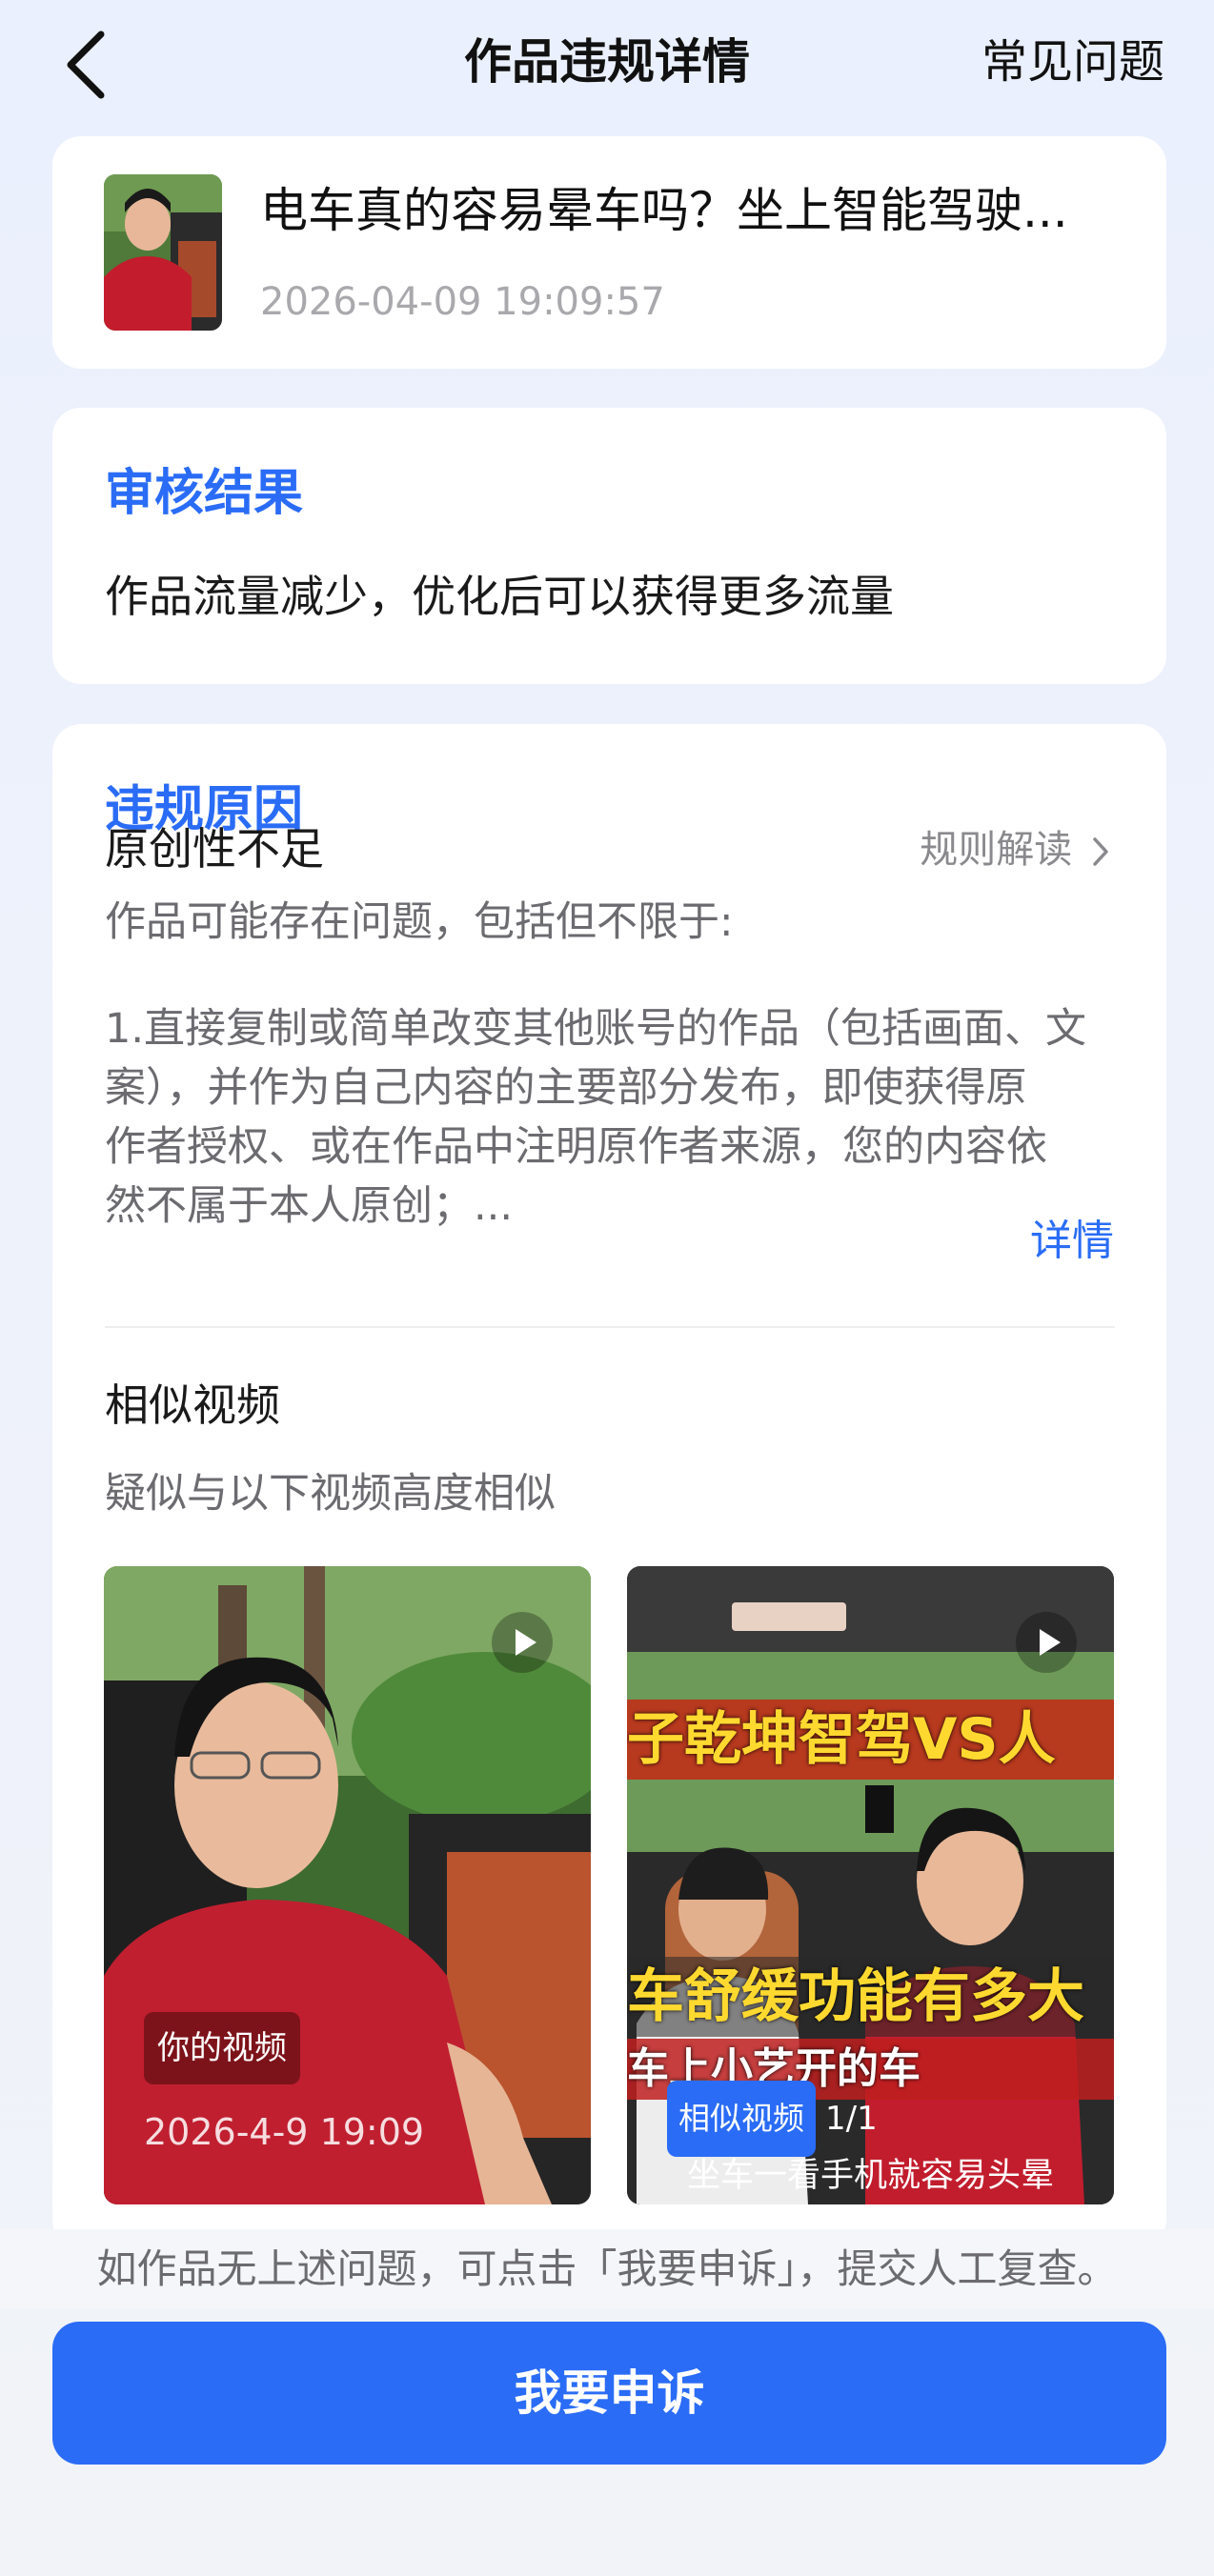 Image resolution: width=1214 pixels, height=2576 pixels. I want to click on video-publish-time: 2026-04-09 19:09:57, so click(462, 302).